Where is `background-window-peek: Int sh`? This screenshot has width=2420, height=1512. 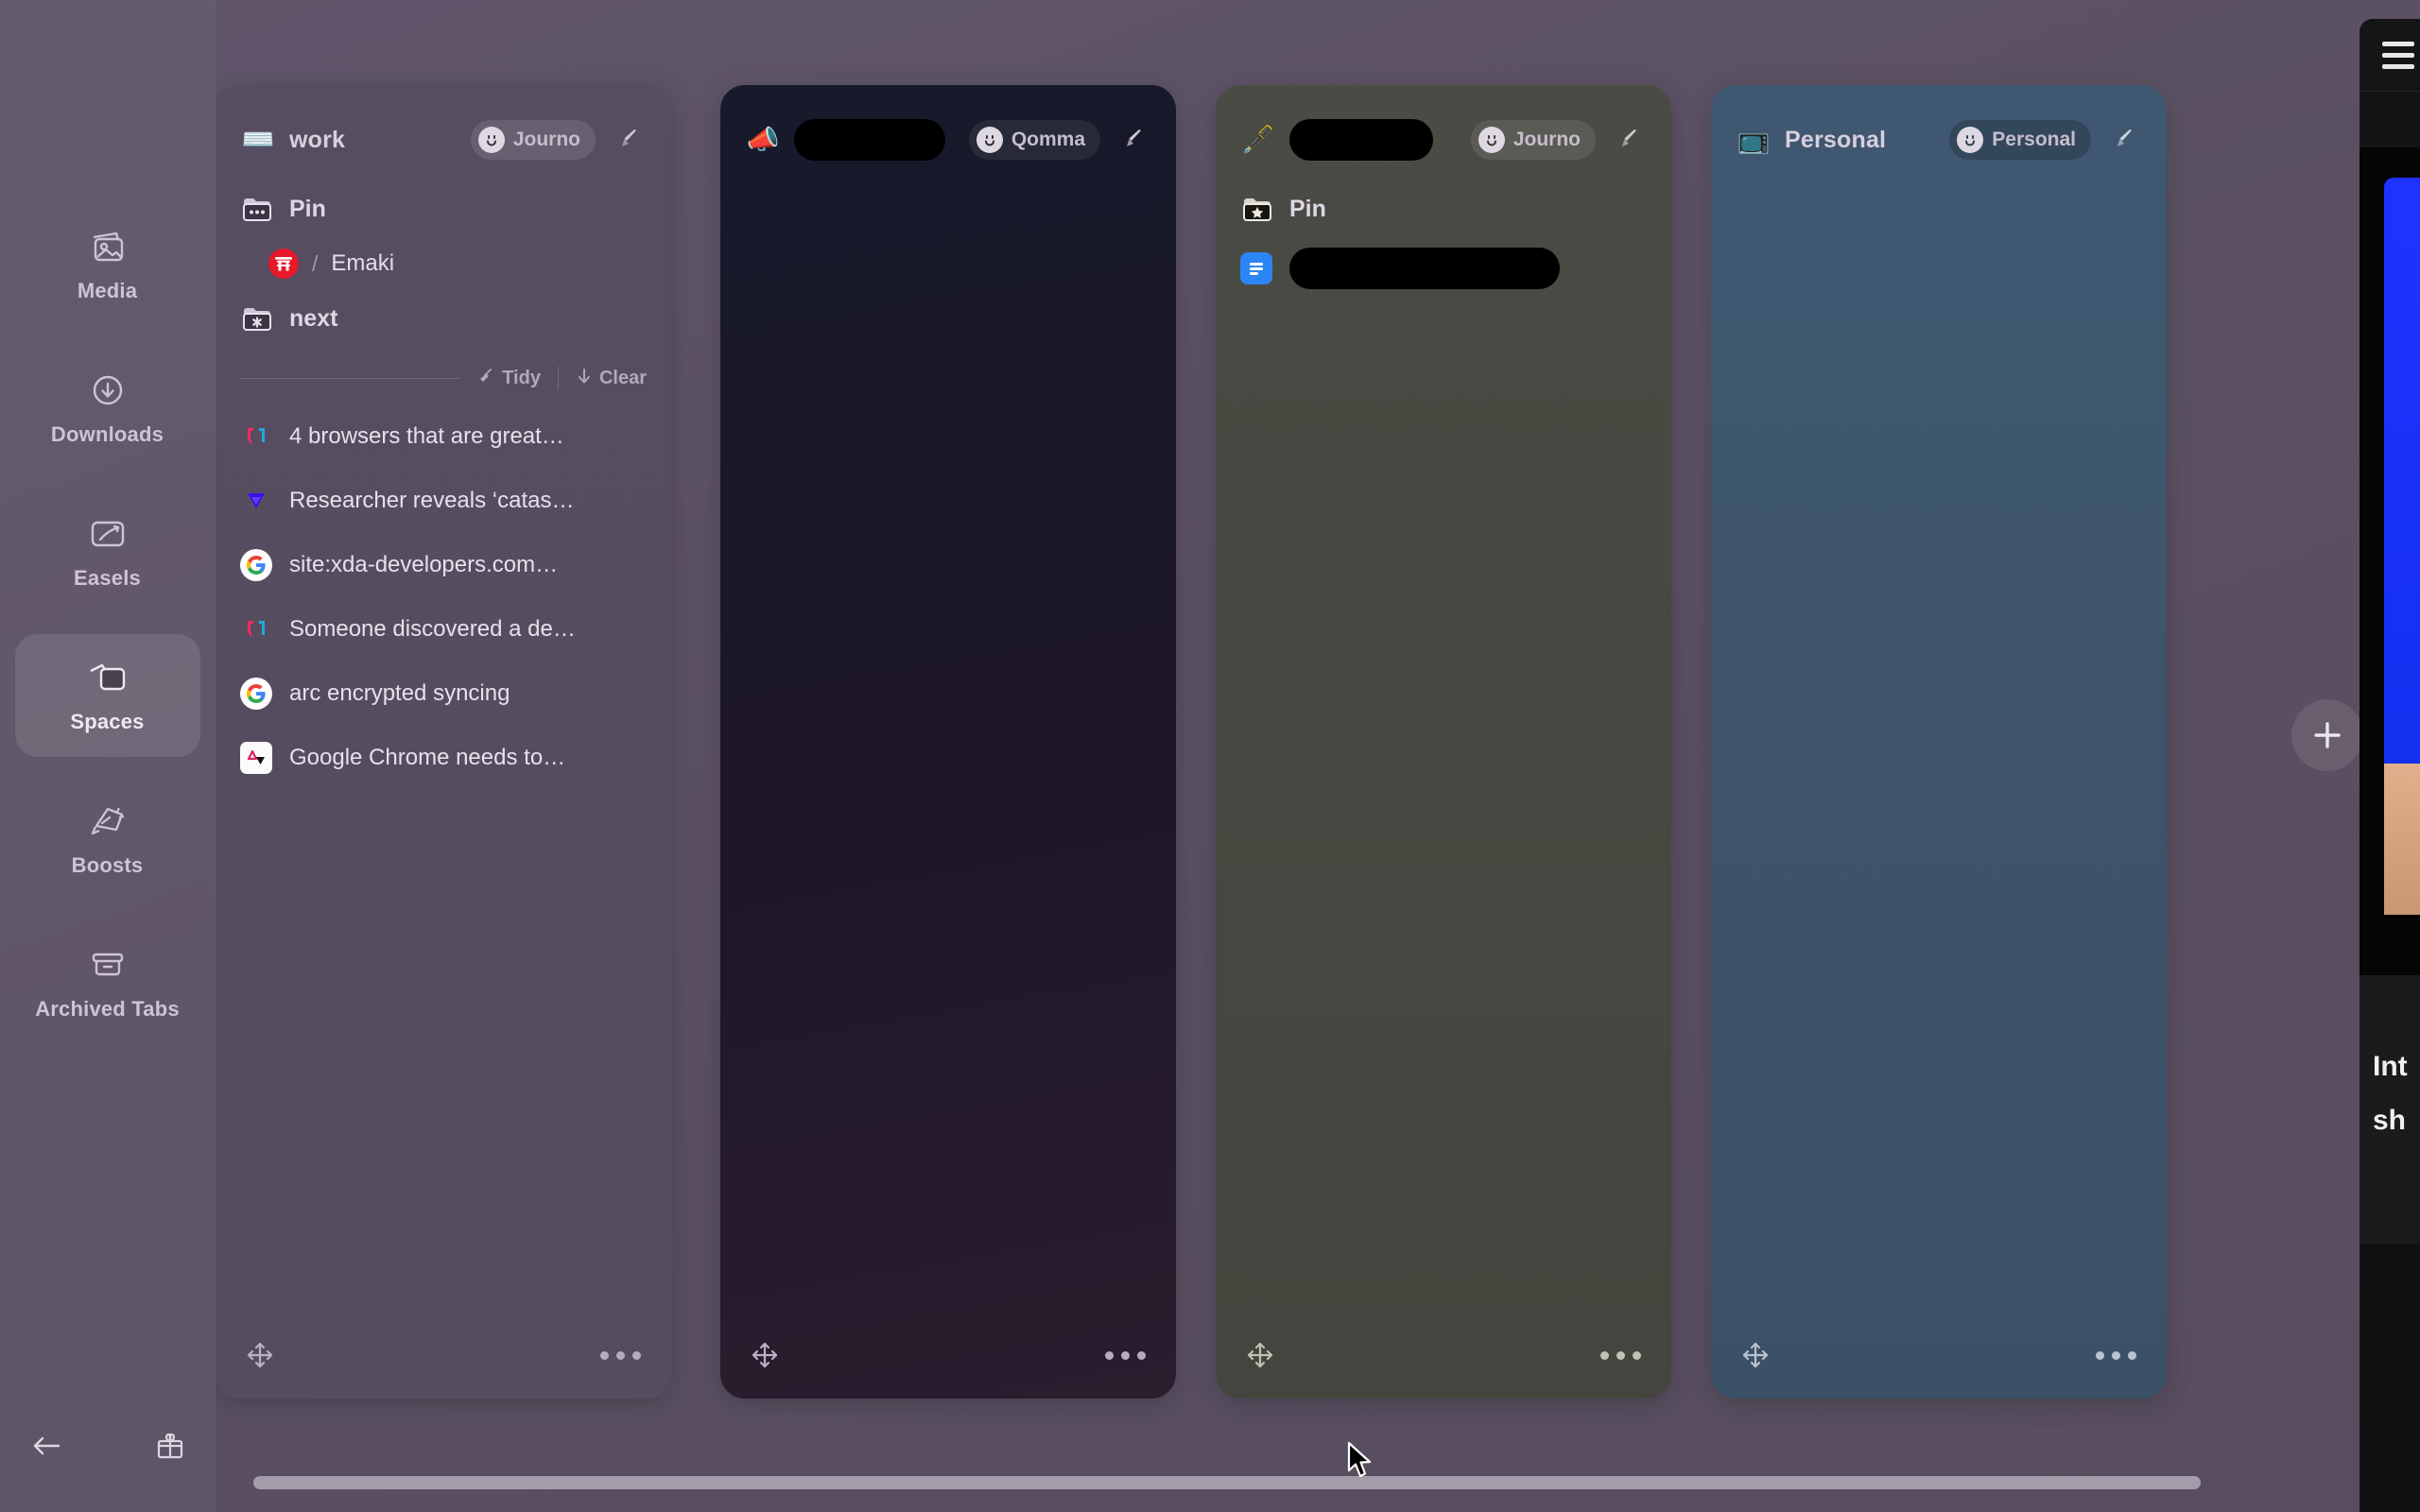
background-window-peek: Int sh is located at coordinates (2390, 765).